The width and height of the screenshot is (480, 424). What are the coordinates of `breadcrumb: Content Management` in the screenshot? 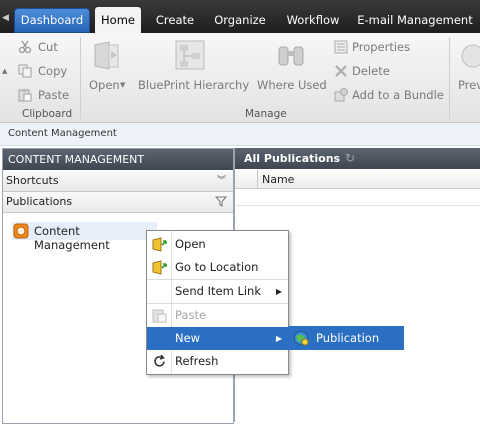 It's located at (240, 134).